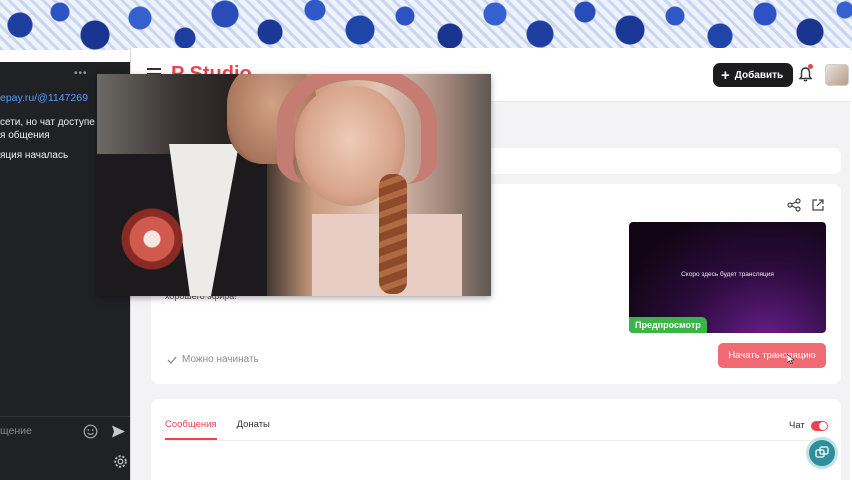 This screenshot has height=480, width=852. I want to click on support-chat-icon, so click(822, 452).